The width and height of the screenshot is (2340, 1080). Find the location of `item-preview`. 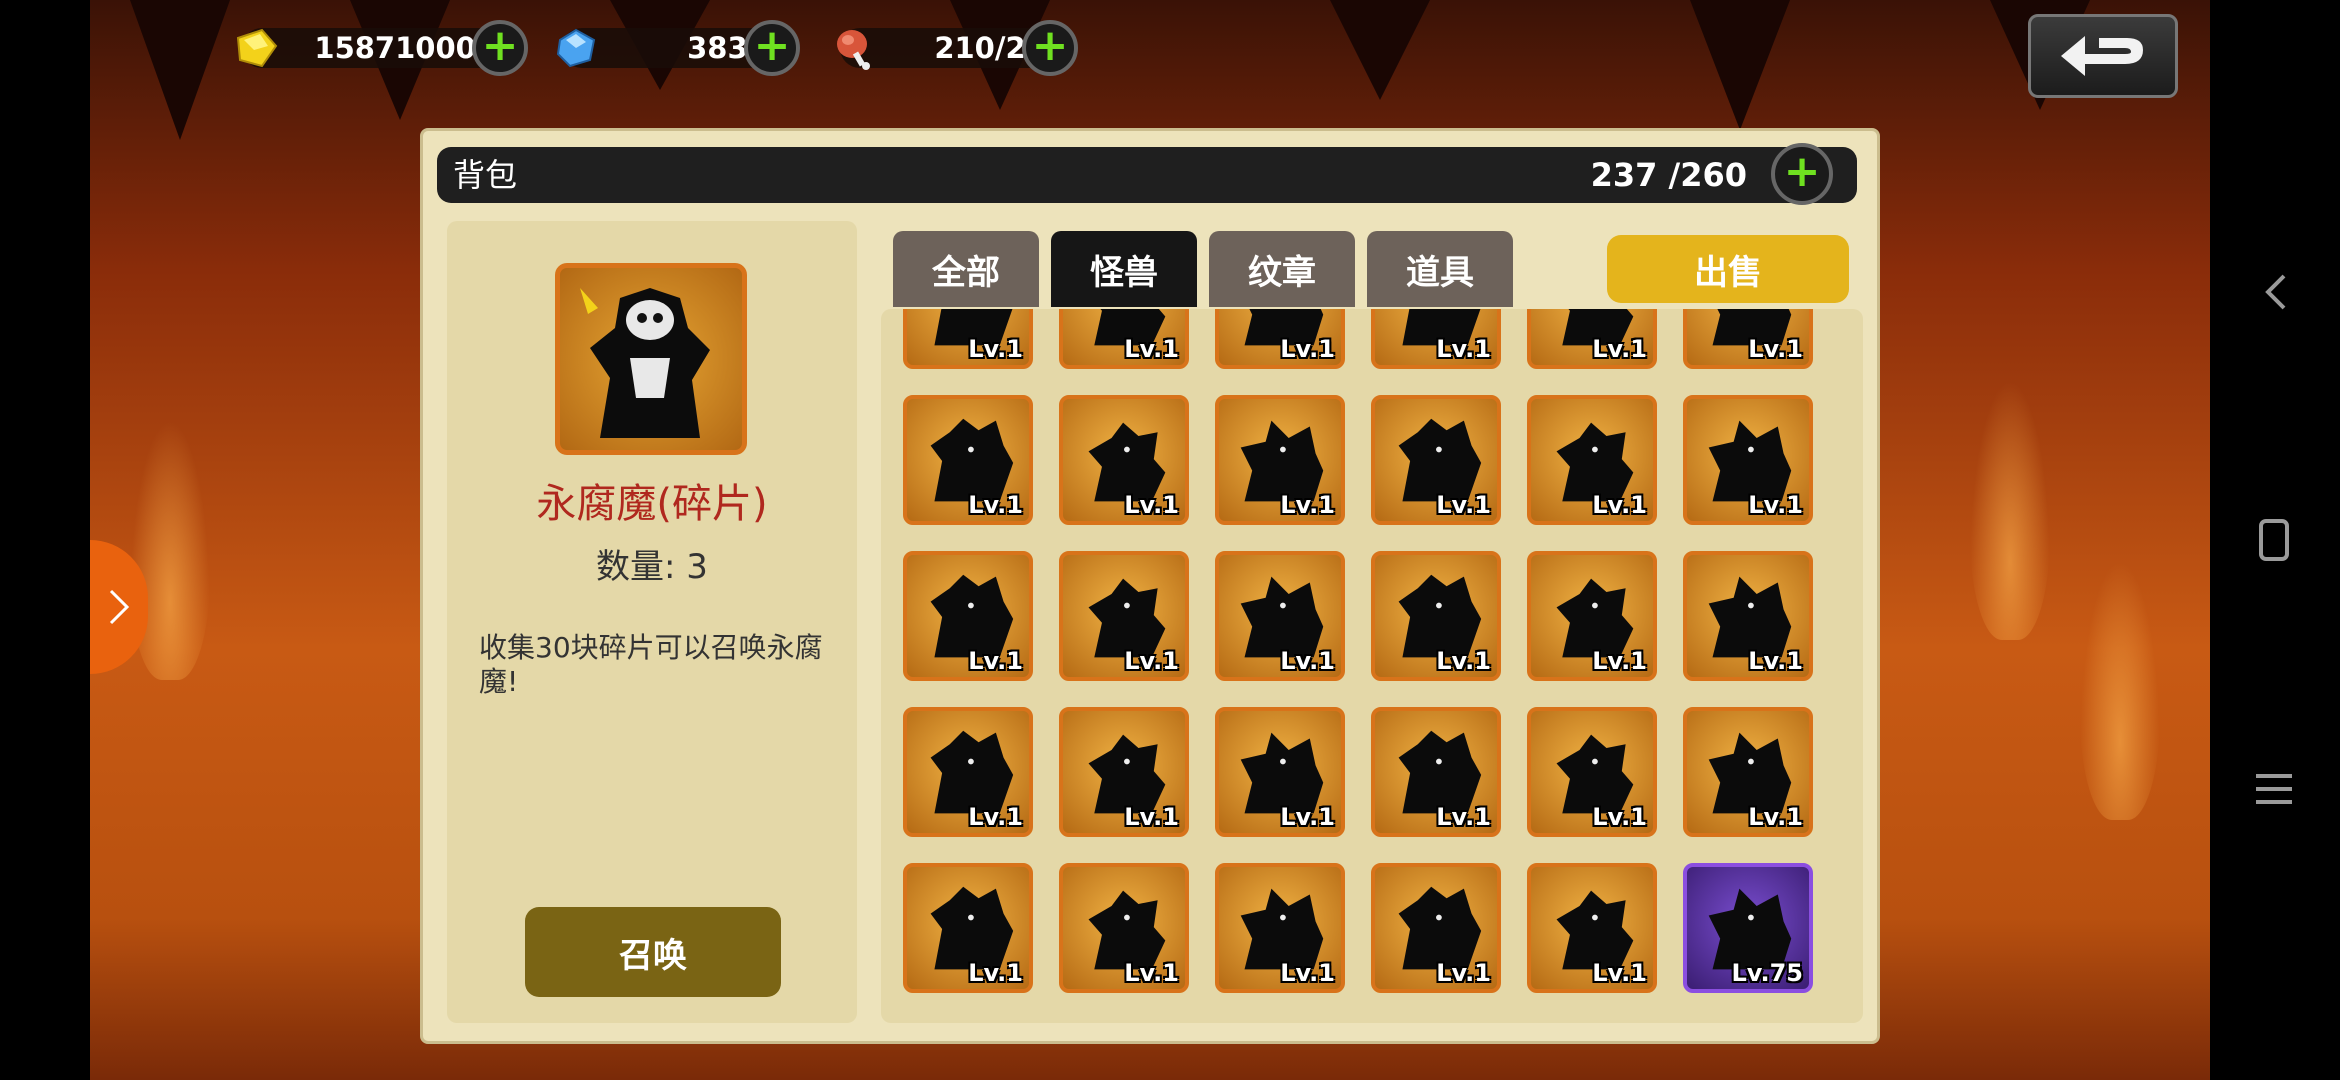

item-preview is located at coordinates (651, 359).